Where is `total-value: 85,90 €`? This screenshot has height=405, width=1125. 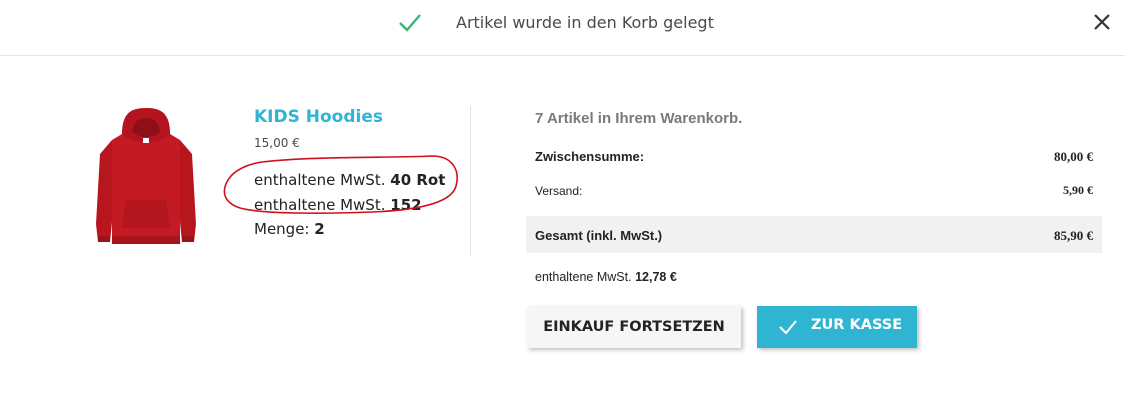 total-value: 85,90 € is located at coordinates (1073, 235).